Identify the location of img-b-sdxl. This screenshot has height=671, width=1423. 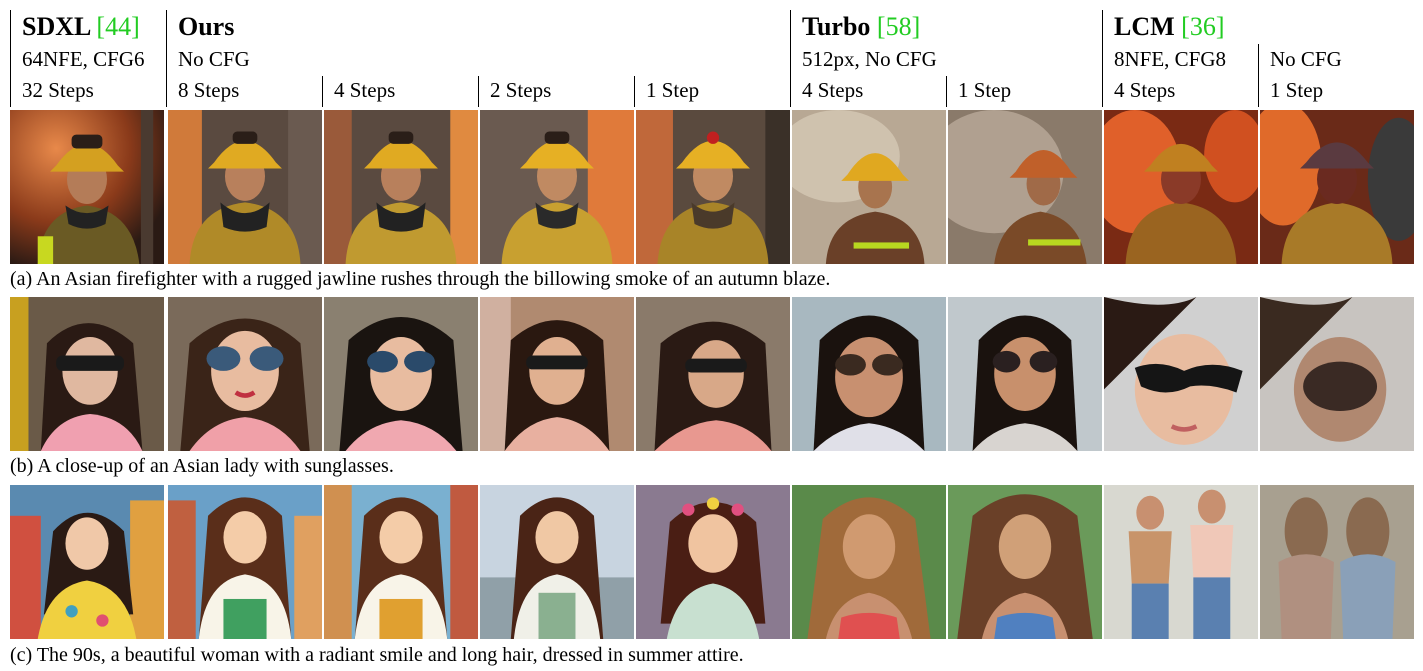
(87, 374).